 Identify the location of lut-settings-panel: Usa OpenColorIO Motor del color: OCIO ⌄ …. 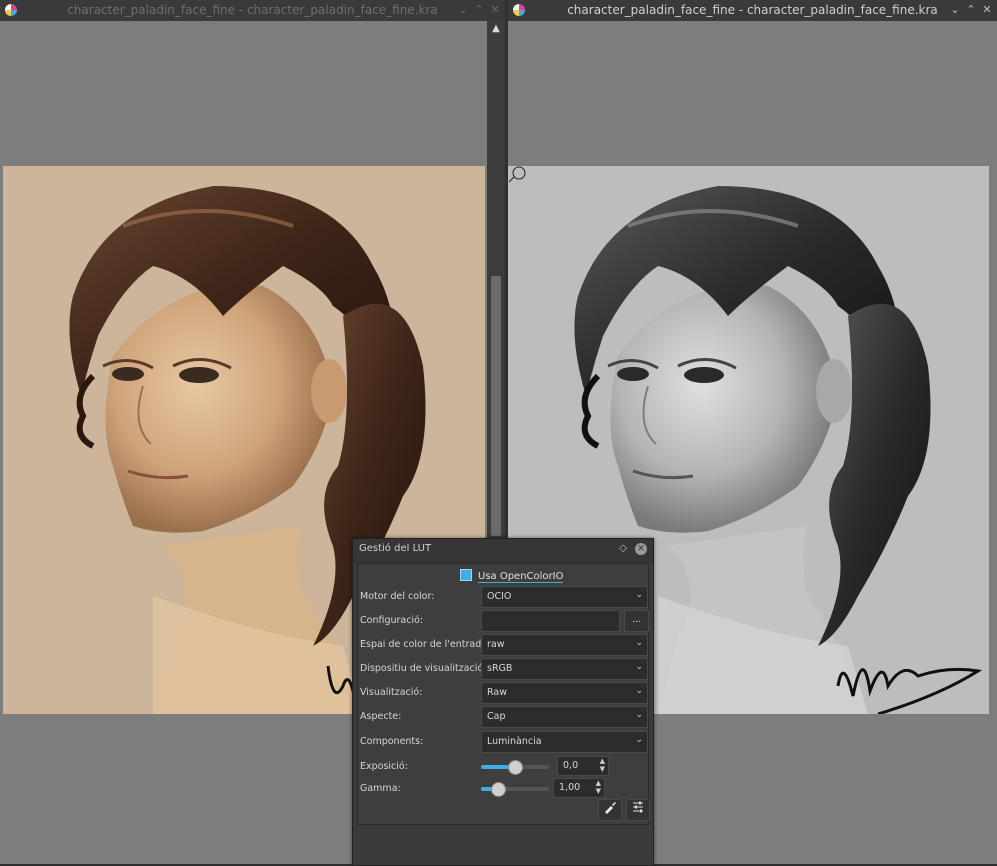
(503, 694).